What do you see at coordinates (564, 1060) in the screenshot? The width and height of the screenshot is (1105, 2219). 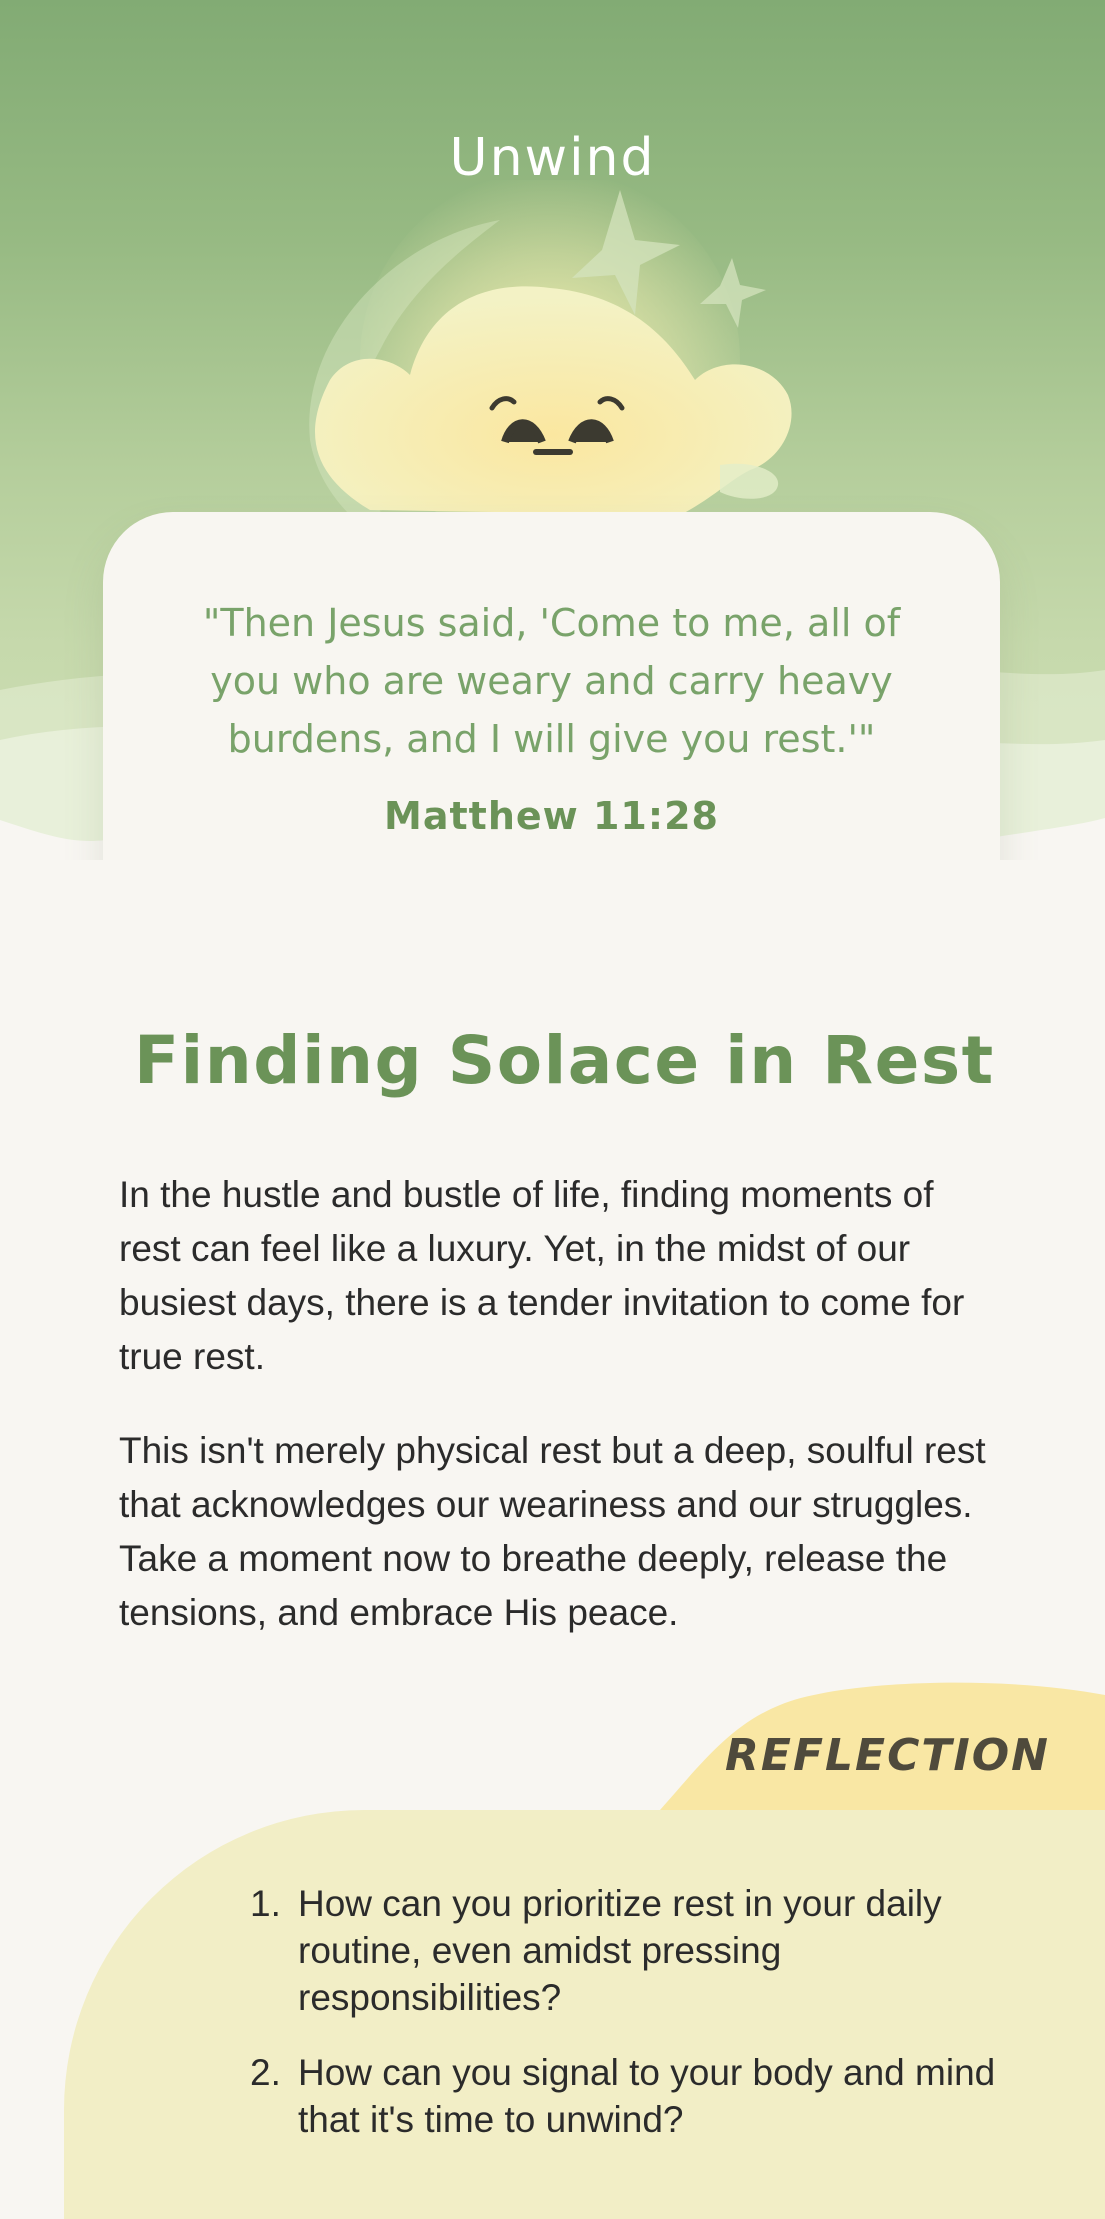 I see `article-title: Finding Solace in Rest` at bounding box center [564, 1060].